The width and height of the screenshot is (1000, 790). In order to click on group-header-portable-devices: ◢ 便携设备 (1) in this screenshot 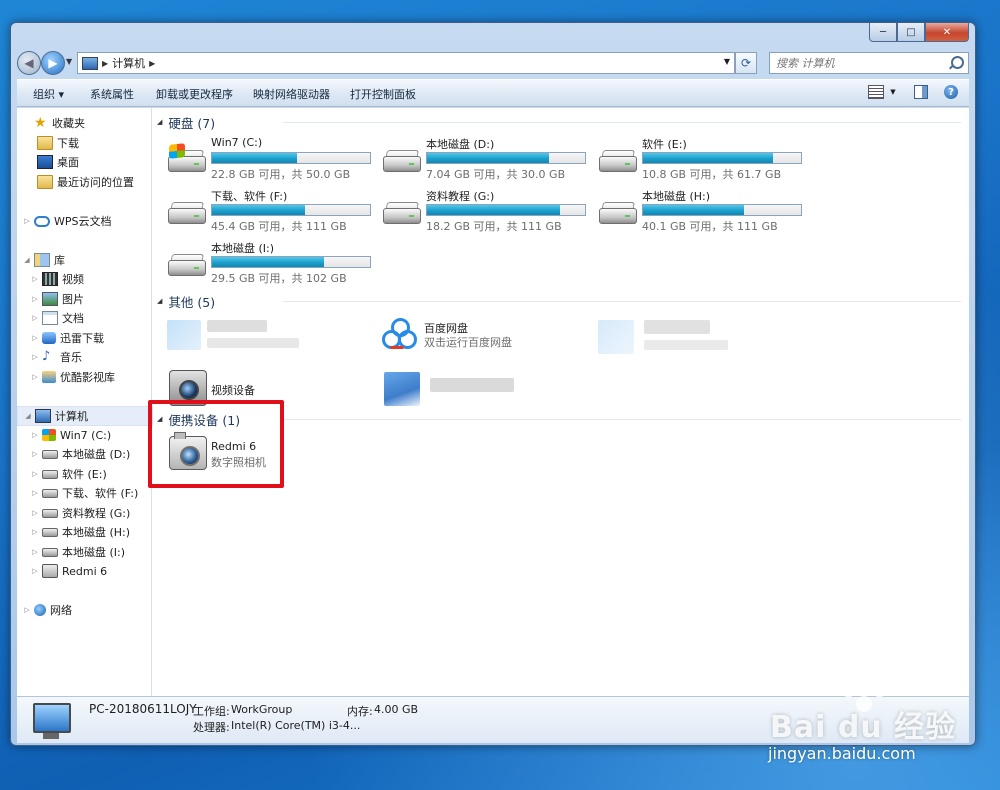, I will do `click(198, 419)`.